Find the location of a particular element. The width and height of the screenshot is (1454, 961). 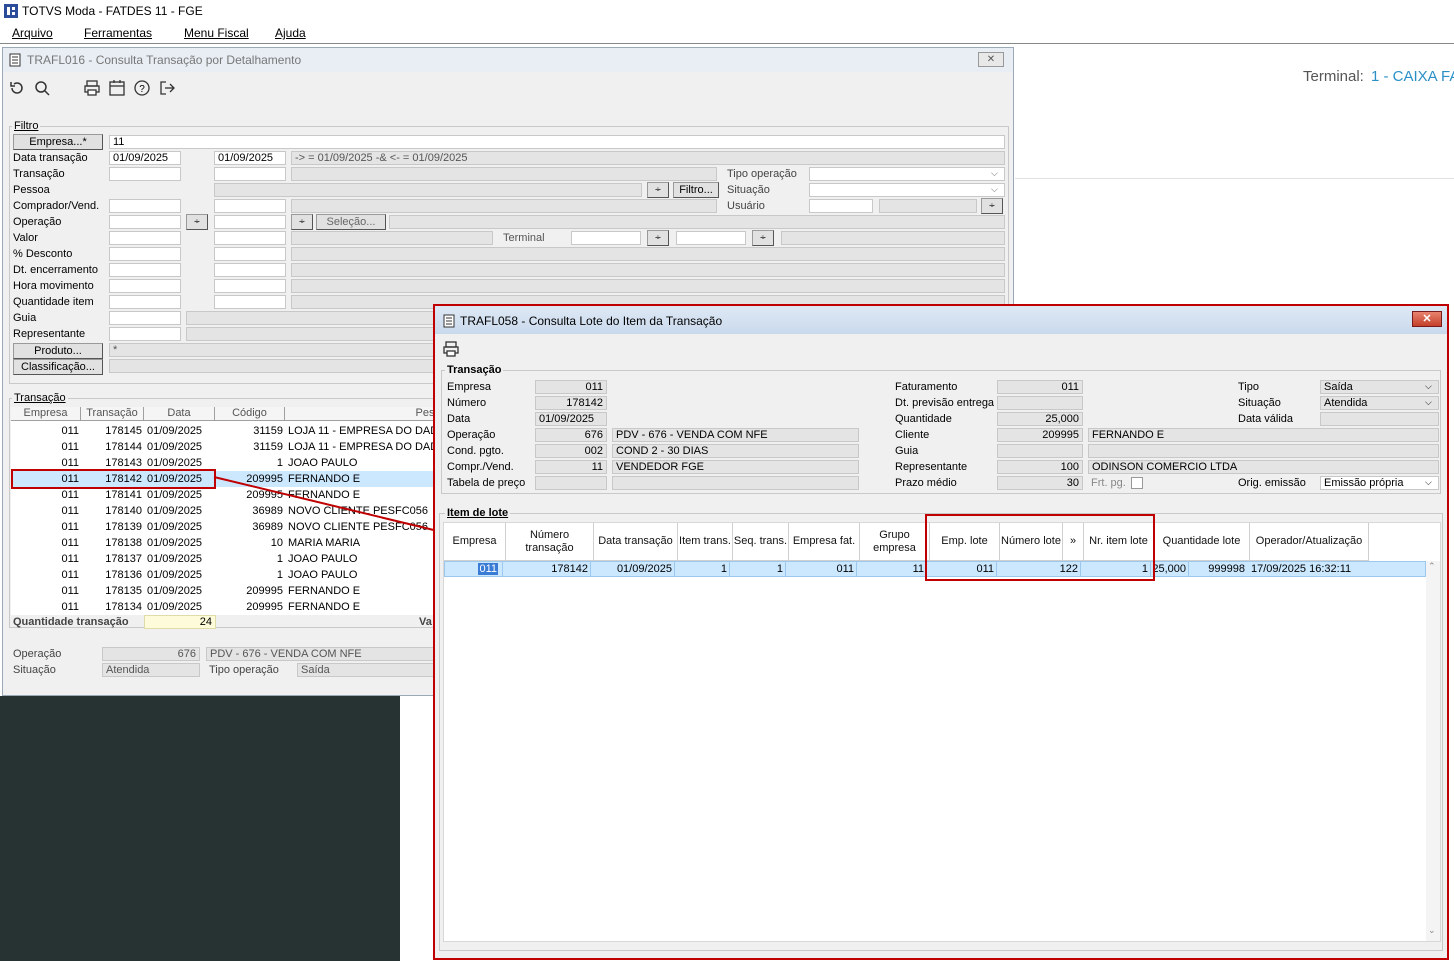

produto-field: * is located at coordinates (272, 350).